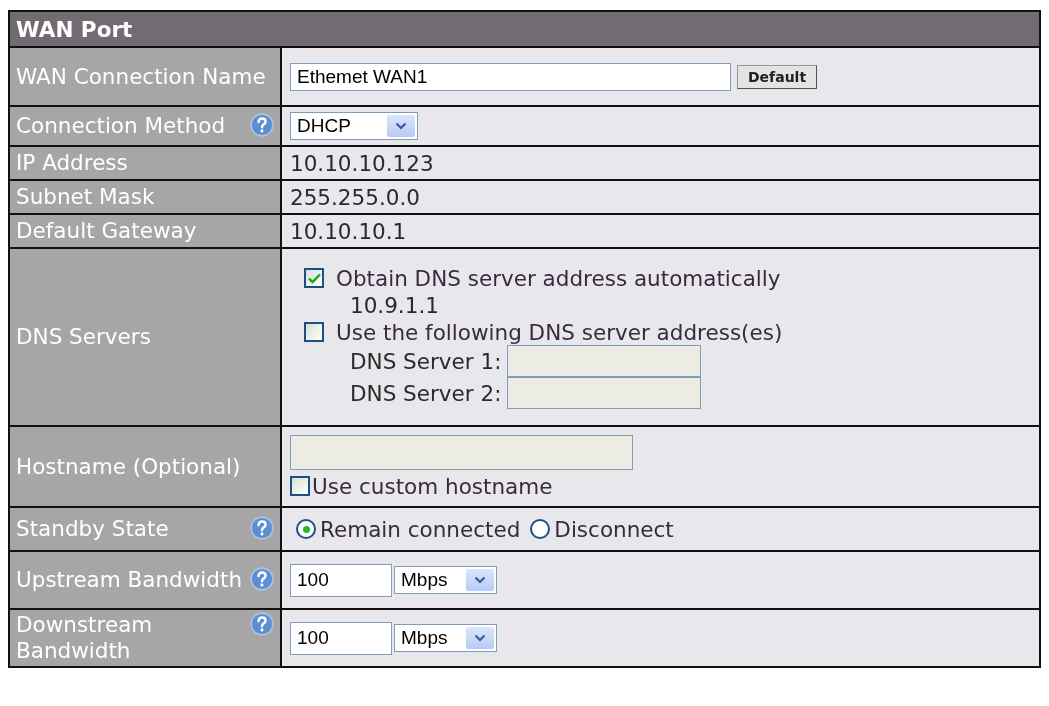  I want to click on field-value: 10.10.10.1, so click(348, 231).